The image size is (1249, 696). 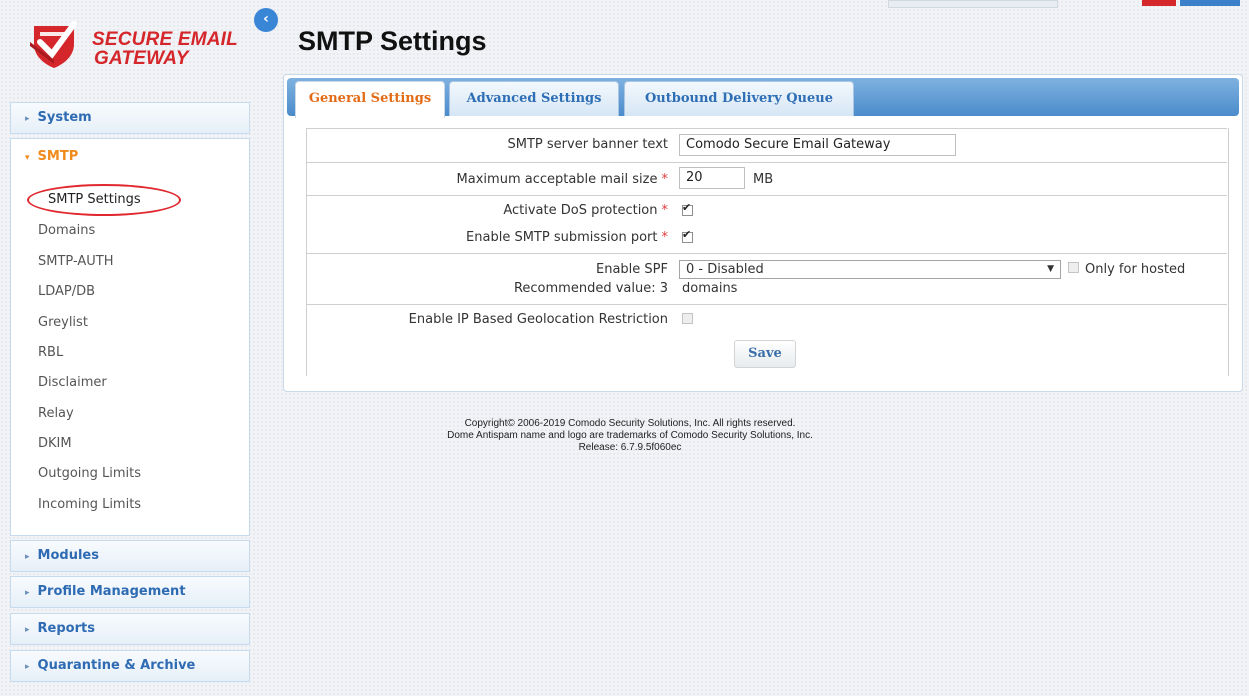 What do you see at coordinates (68, 555) in the screenshot?
I see `nav-group-label: Modules` at bounding box center [68, 555].